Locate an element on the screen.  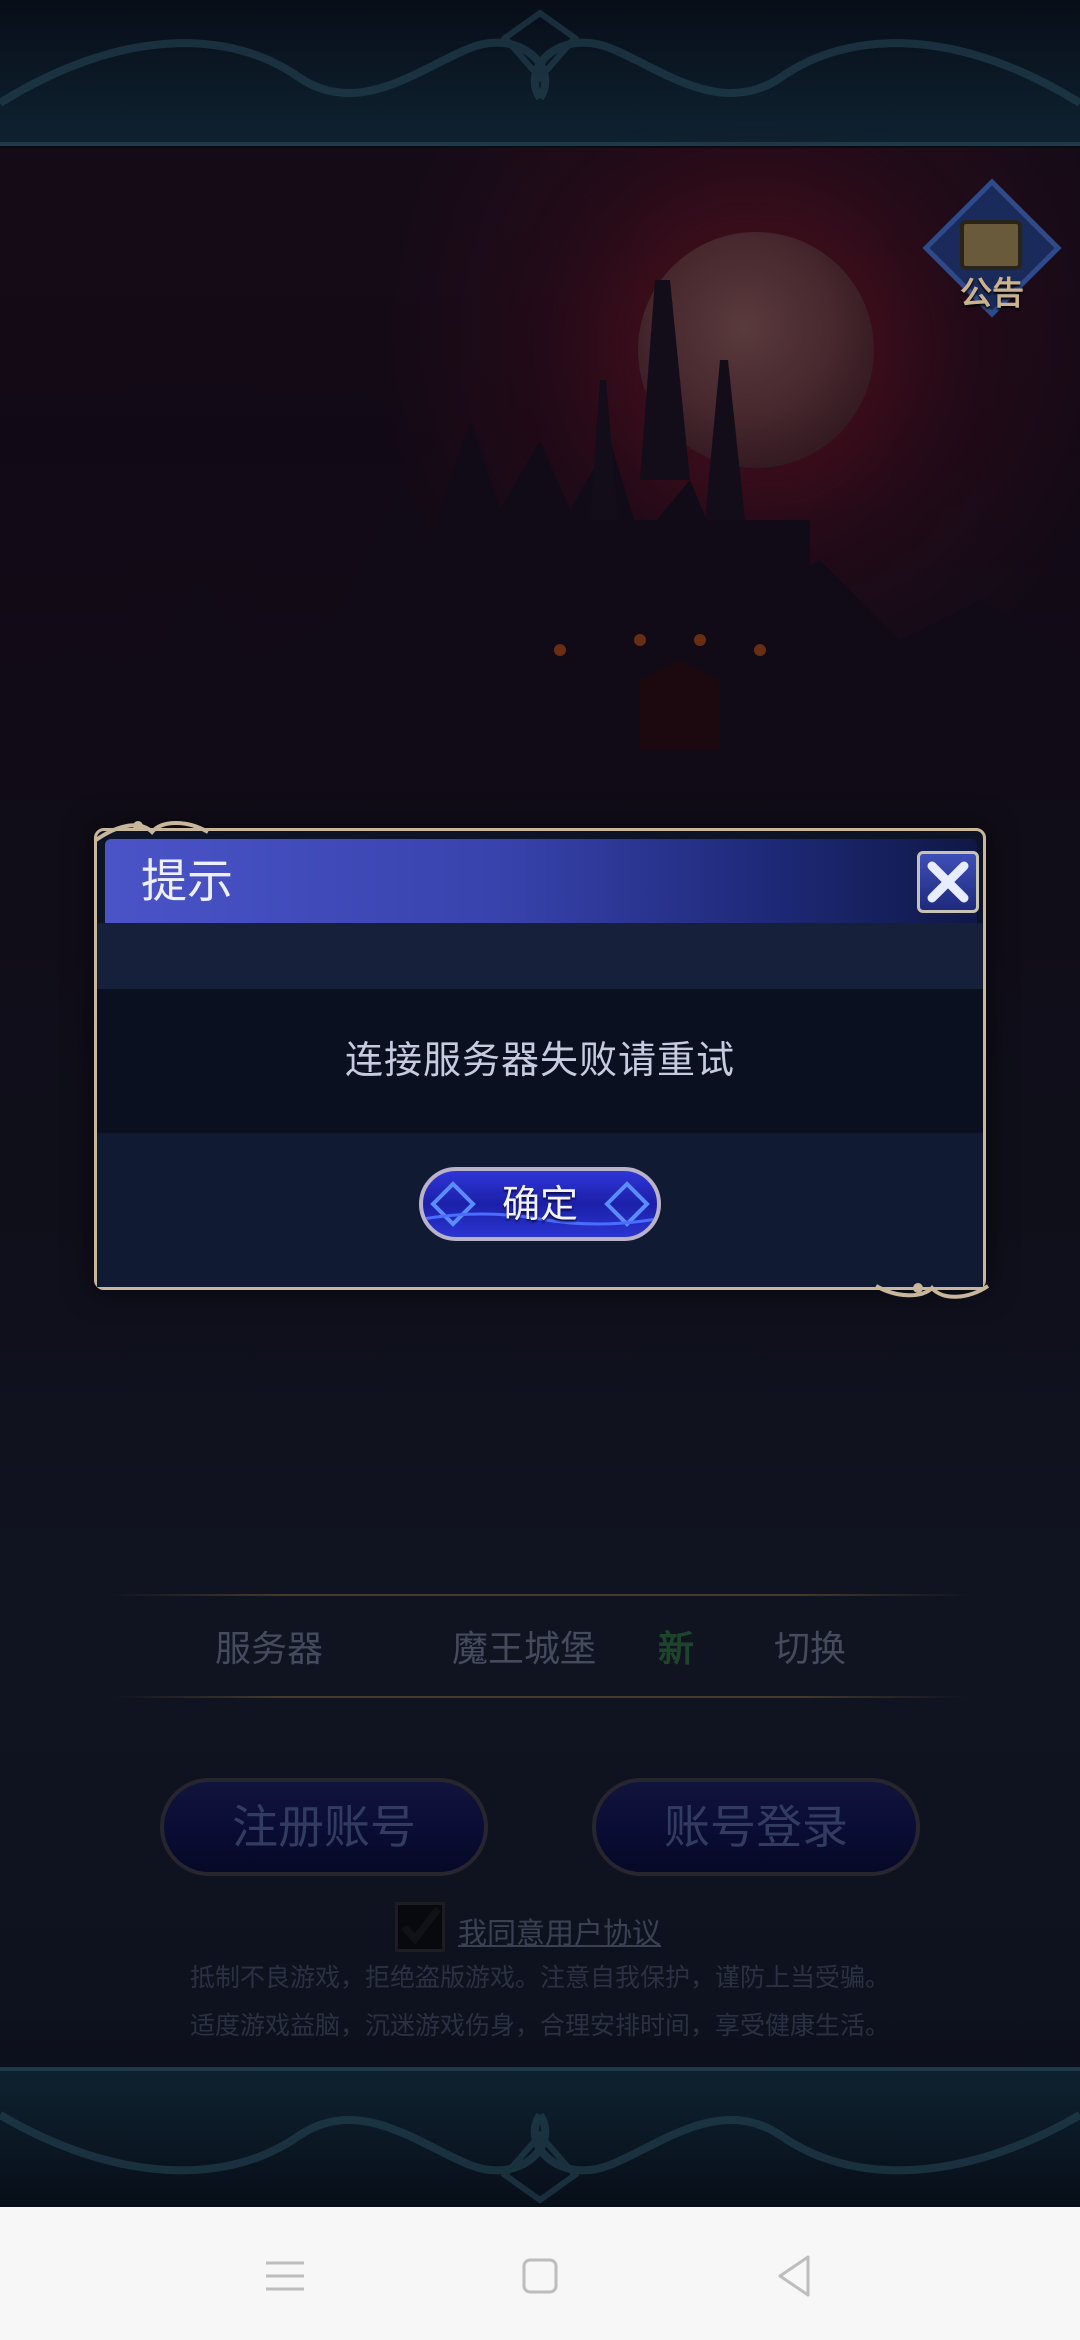
system-nav-bar is located at coordinates (540, 2273).